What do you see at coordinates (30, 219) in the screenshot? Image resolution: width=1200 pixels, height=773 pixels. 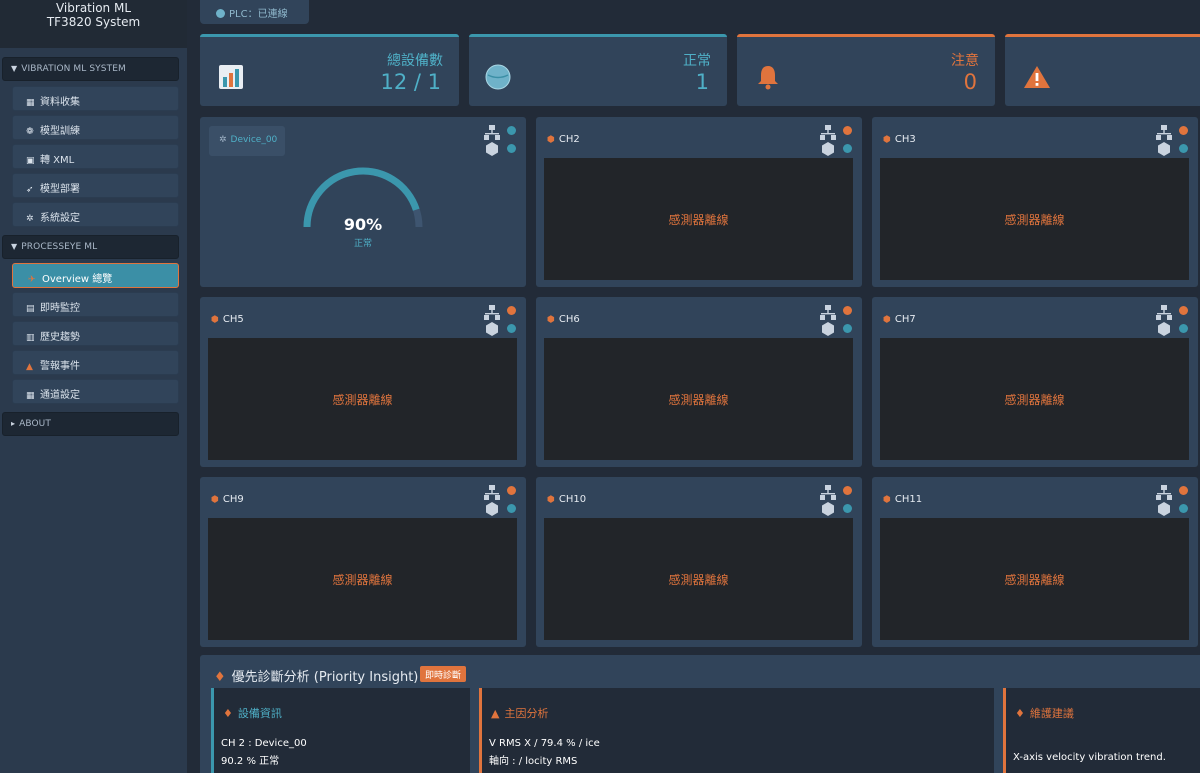 I see `gear-icon: ✲` at bounding box center [30, 219].